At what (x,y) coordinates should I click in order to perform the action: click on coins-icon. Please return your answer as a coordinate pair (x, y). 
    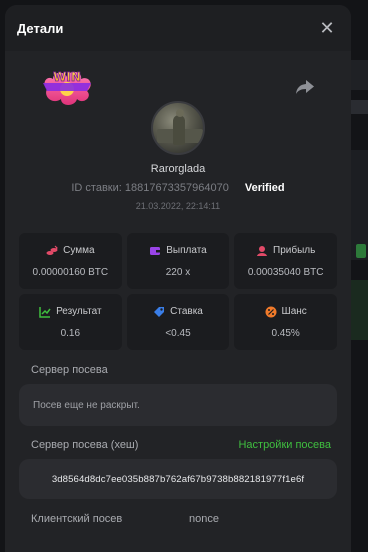
    Looking at the image, I should click on (52, 250).